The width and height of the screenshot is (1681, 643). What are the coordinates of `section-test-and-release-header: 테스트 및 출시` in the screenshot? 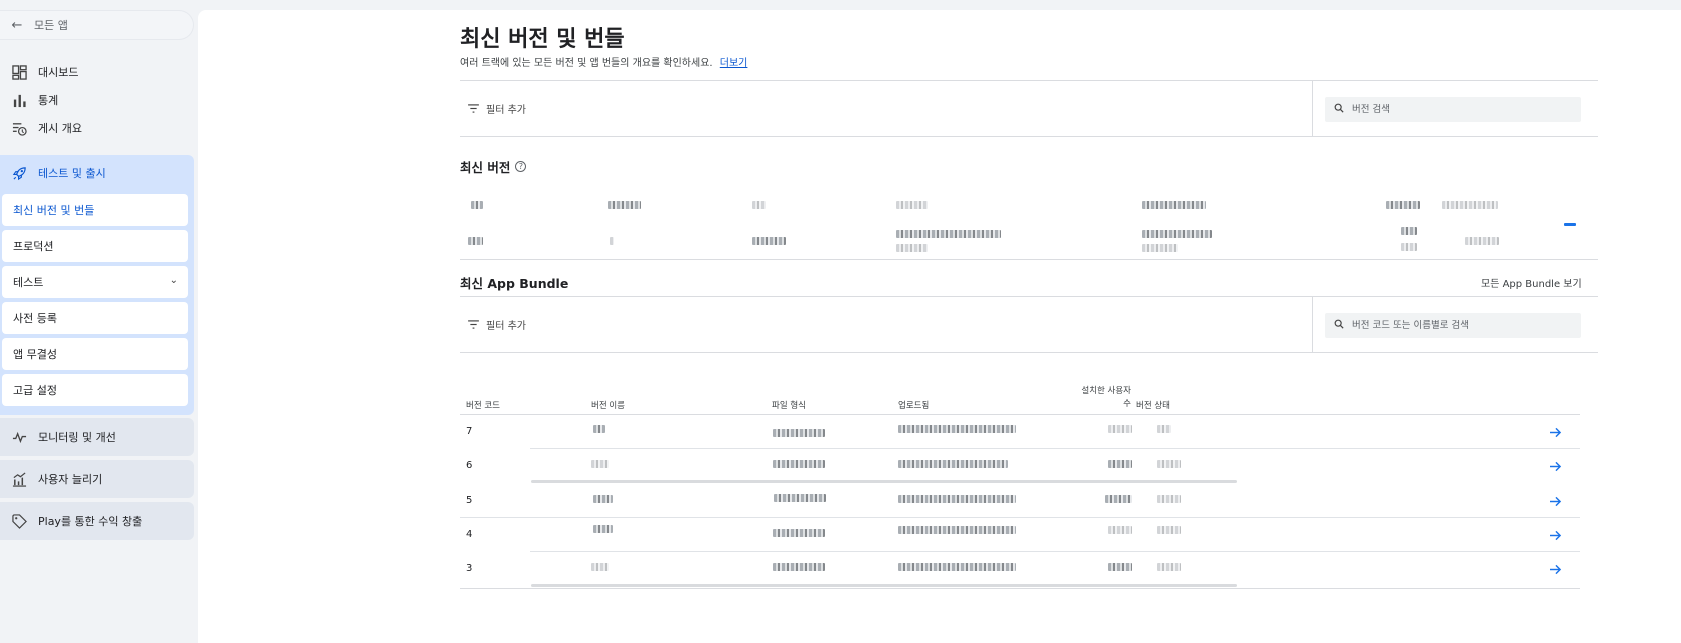 It's located at (97, 173).